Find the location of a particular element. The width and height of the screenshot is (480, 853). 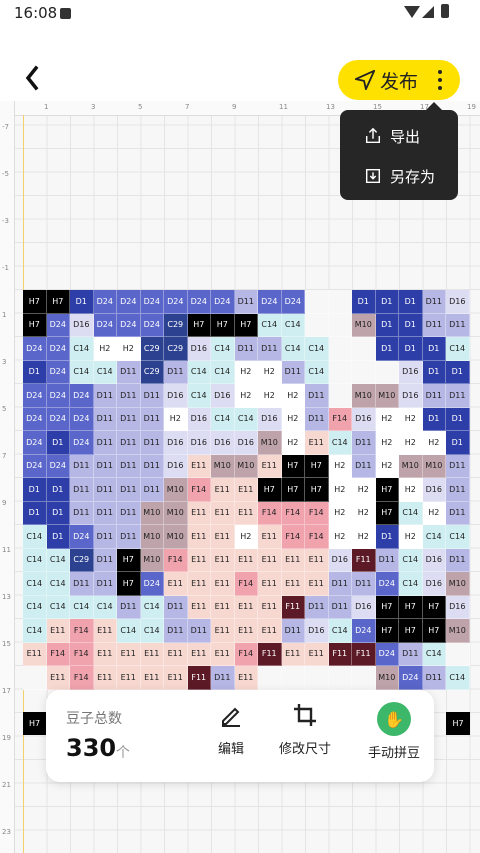

bead-cell: C29 is located at coordinates (176, 349).